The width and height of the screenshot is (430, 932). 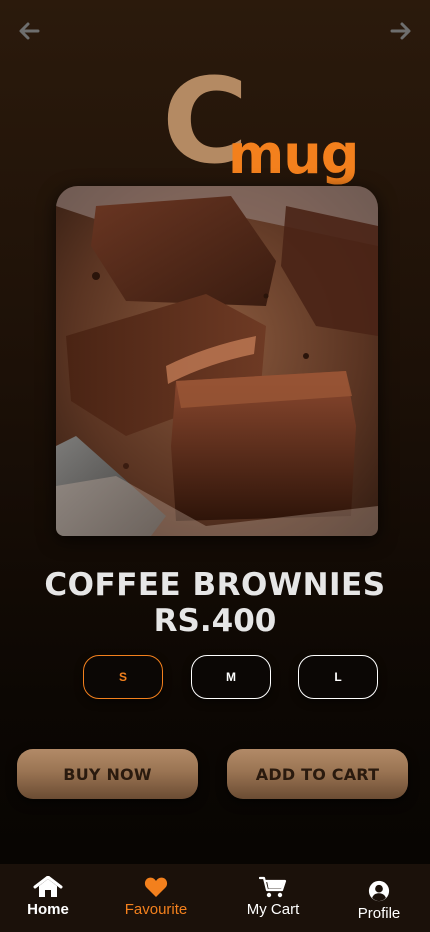 I want to click on nav-label-home: Home, so click(x=48, y=909).